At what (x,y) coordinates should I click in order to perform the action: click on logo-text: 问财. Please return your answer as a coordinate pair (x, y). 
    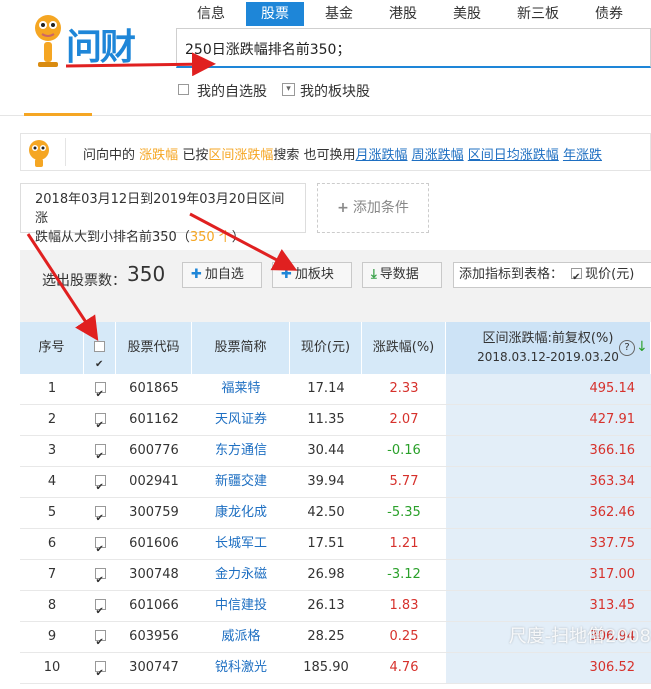
    Looking at the image, I should click on (101, 47).